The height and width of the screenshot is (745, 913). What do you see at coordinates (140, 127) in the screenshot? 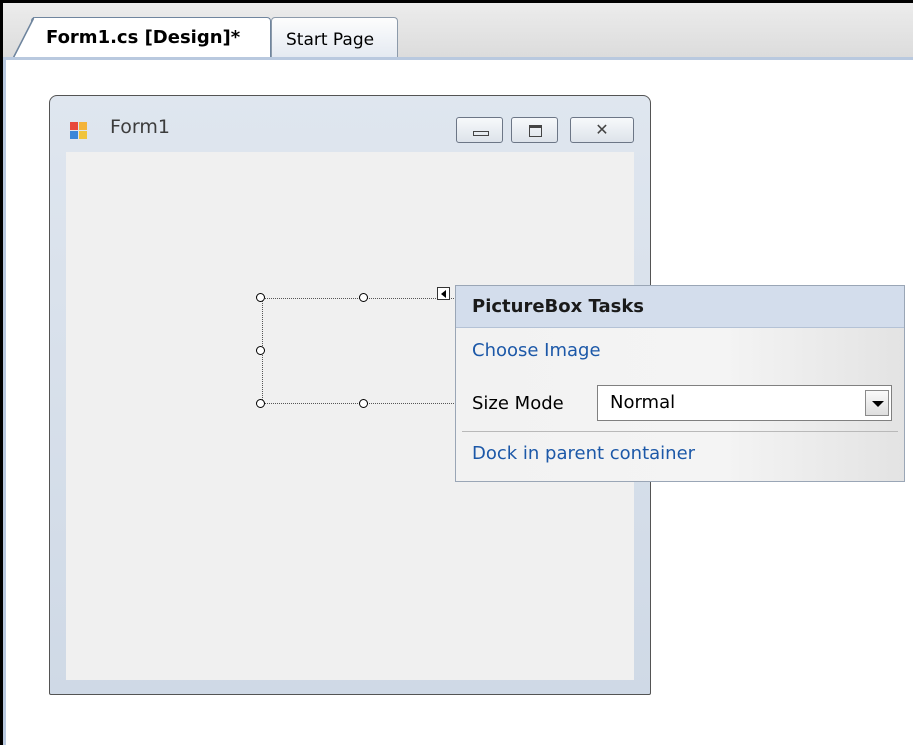
I see `form-title: Form1` at bounding box center [140, 127].